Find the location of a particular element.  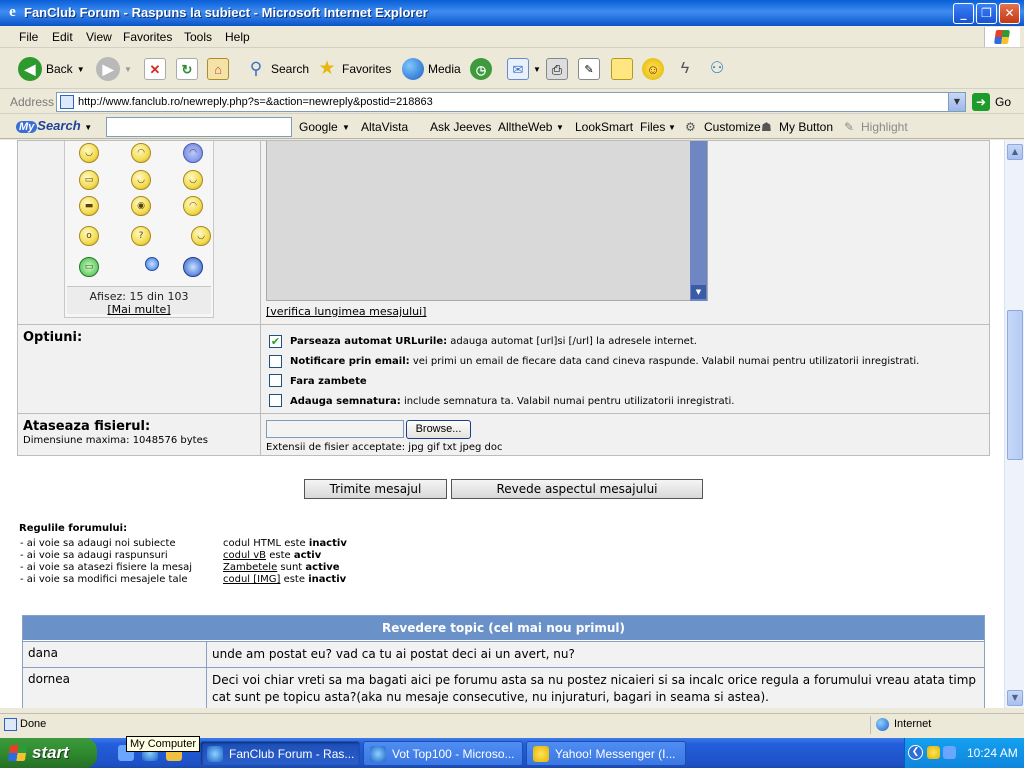

menu-edit: Edit is located at coordinates (62, 37).